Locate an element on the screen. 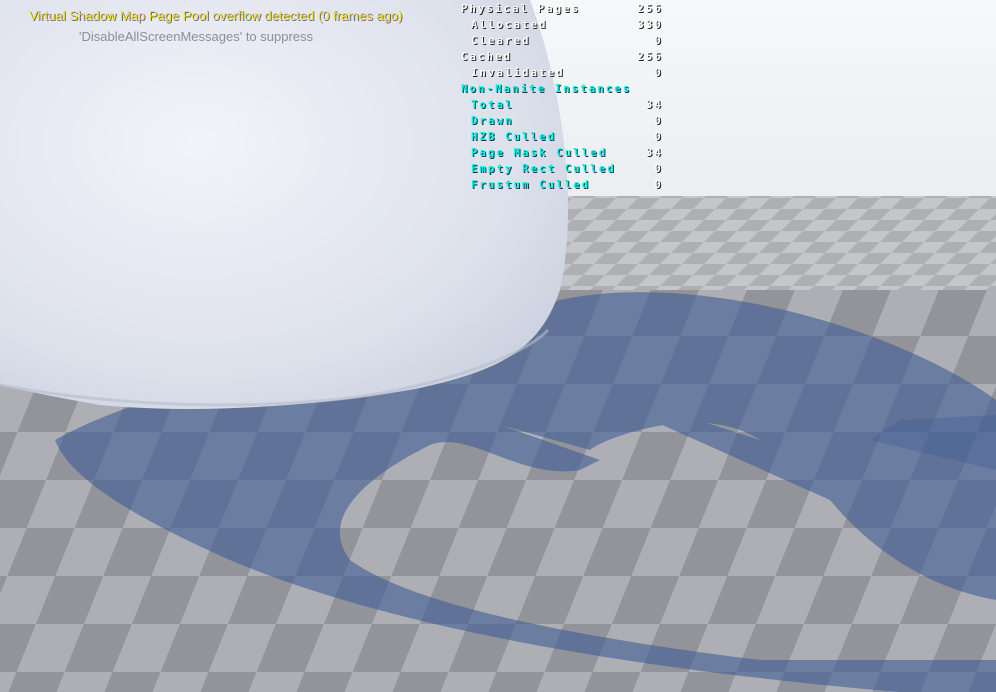 This screenshot has width=996, height=692. stat-row-cleared: Cleared 0 is located at coordinates (562, 41).